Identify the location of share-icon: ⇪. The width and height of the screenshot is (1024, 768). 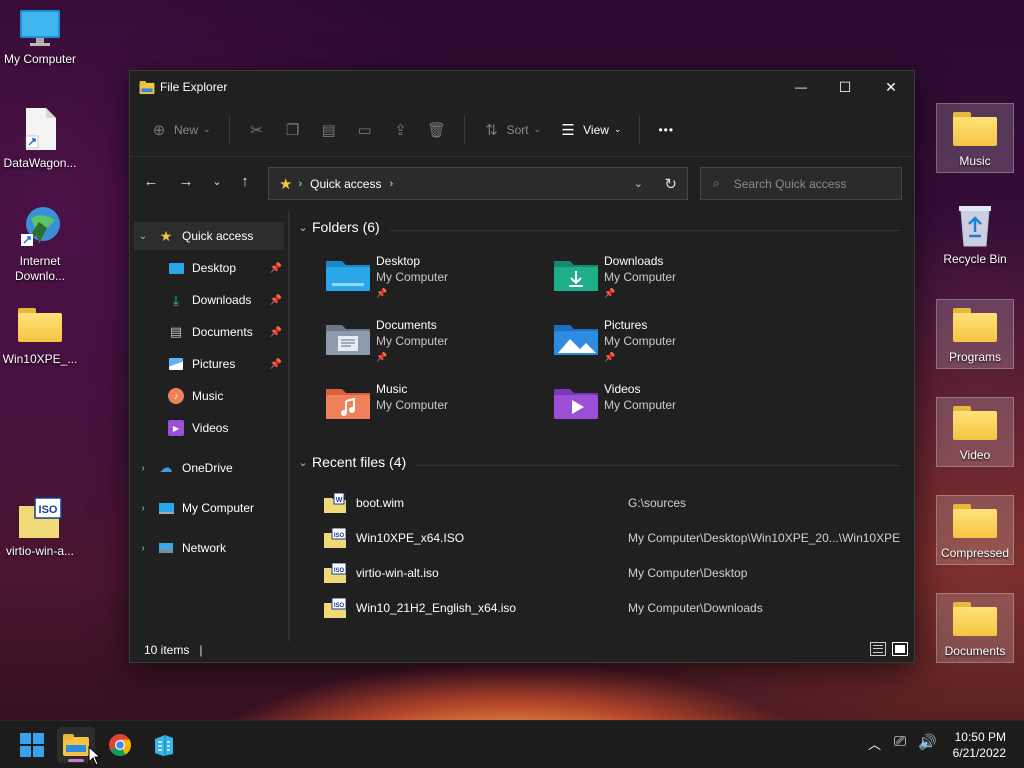
(400, 130).